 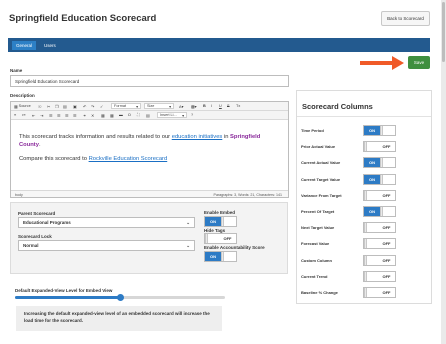 What do you see at coordinates (37, 213) in the screenshot?
I see `parent-scorecard-label: Parent Scorecard` at bounding box center [37, 213].